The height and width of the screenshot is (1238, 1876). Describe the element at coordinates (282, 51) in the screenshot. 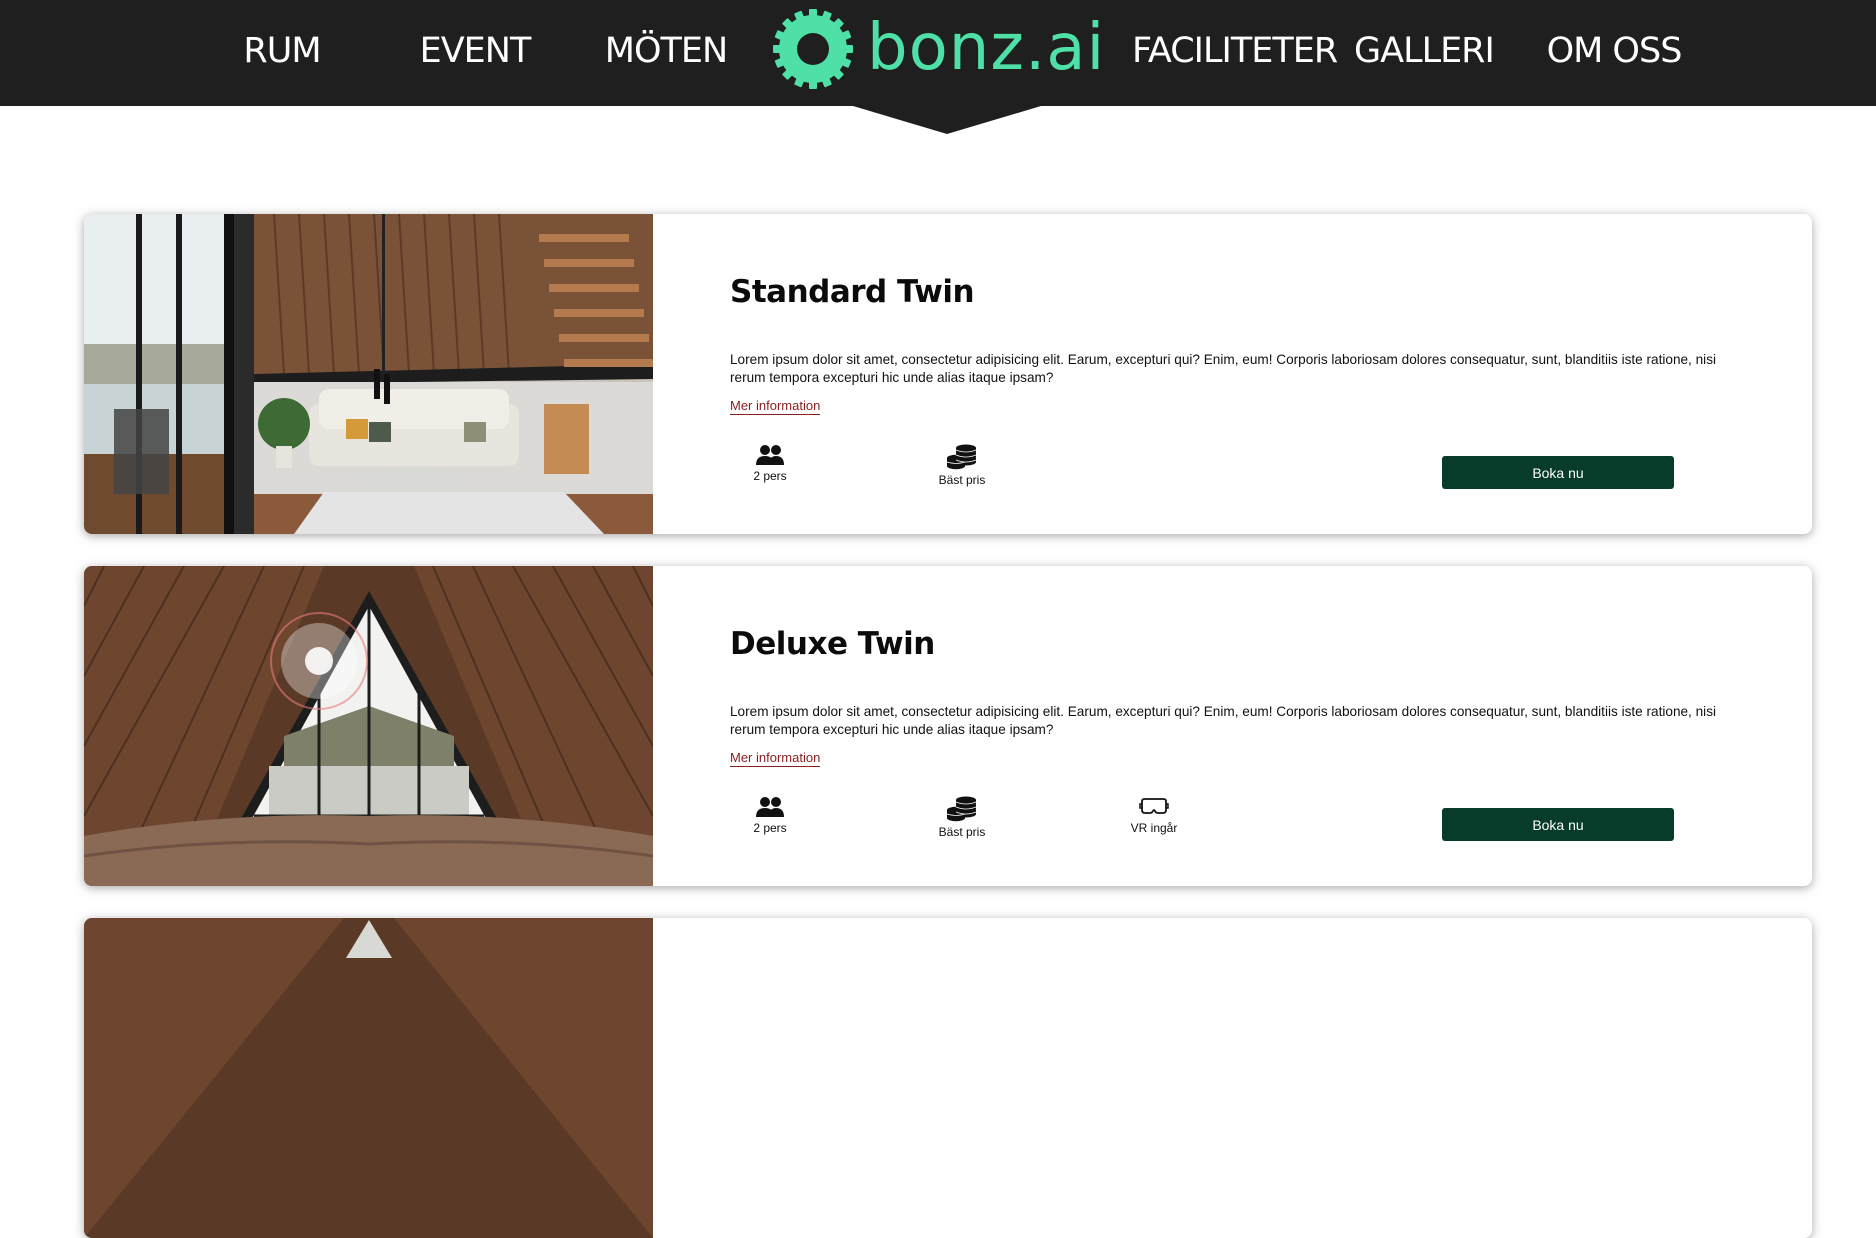

I see `nav-link-rum: RUM` at that location.